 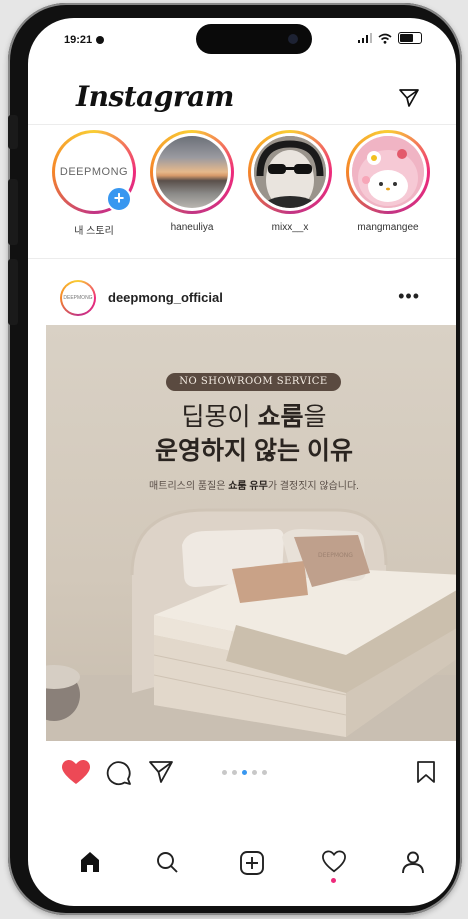 I want to click on signal-icon, so click(x=365, y=38).